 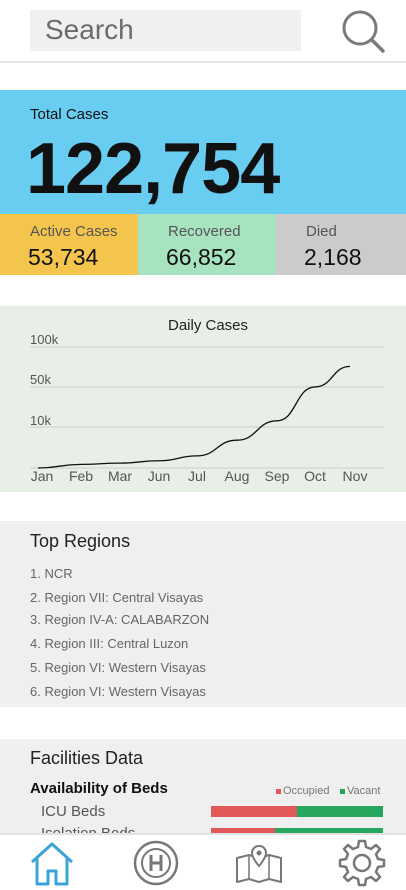 What do you see at coordinates (259, 863) in the screenshot?
I see `map-icon` at bounding box center [259, 863].